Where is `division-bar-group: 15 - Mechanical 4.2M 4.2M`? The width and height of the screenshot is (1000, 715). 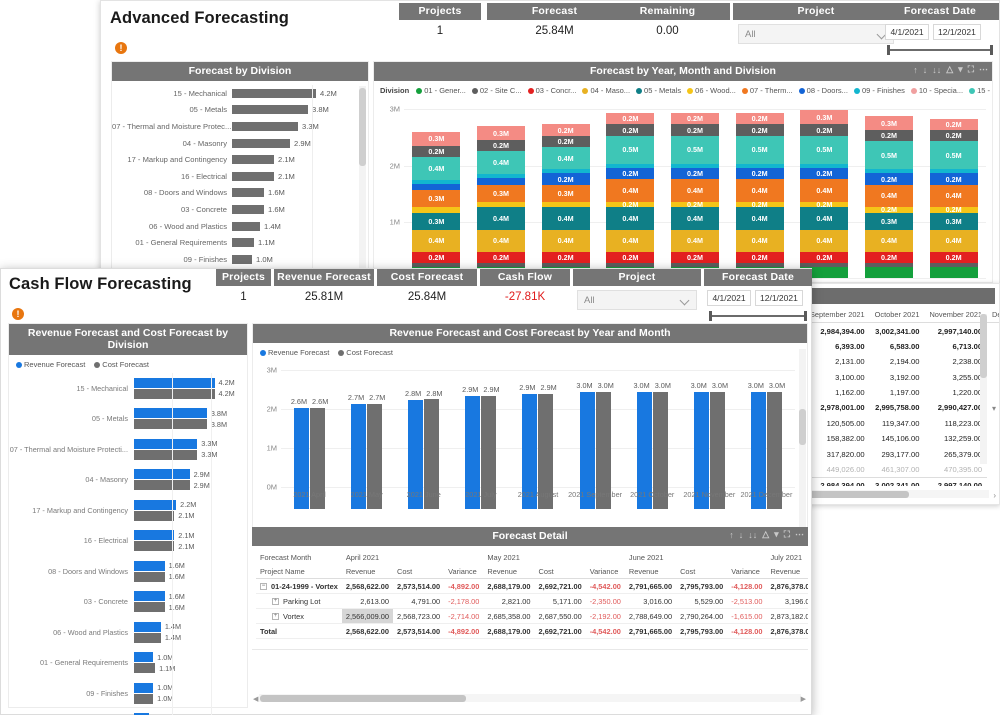 division-bar-group: 15 - Mechanical 4.2M 4.2M is located at coordinates (128, 388).